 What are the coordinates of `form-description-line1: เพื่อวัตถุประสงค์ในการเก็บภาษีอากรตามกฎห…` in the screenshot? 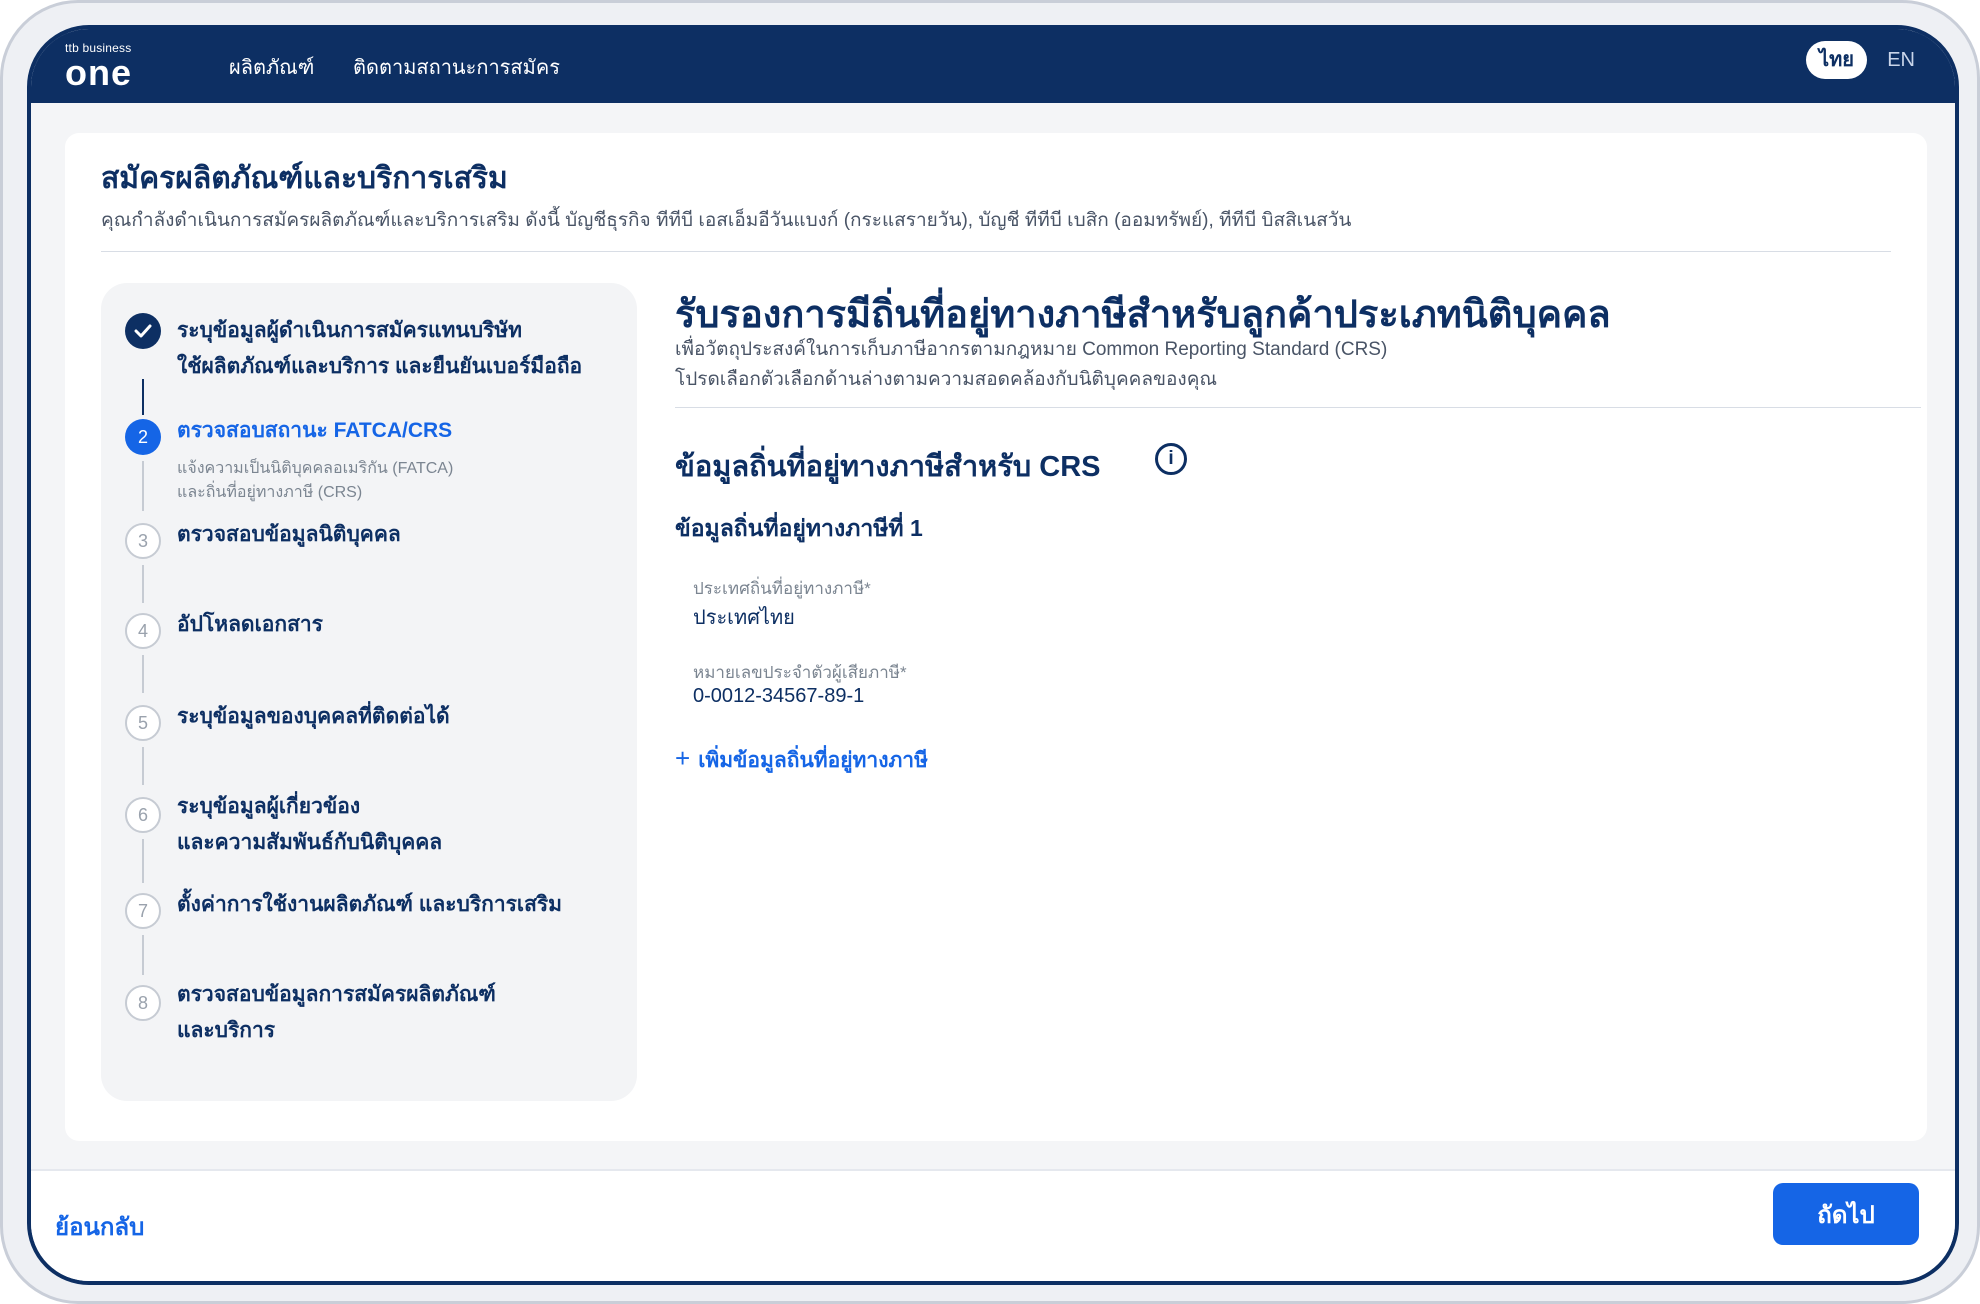 It's located at (1031, 349).